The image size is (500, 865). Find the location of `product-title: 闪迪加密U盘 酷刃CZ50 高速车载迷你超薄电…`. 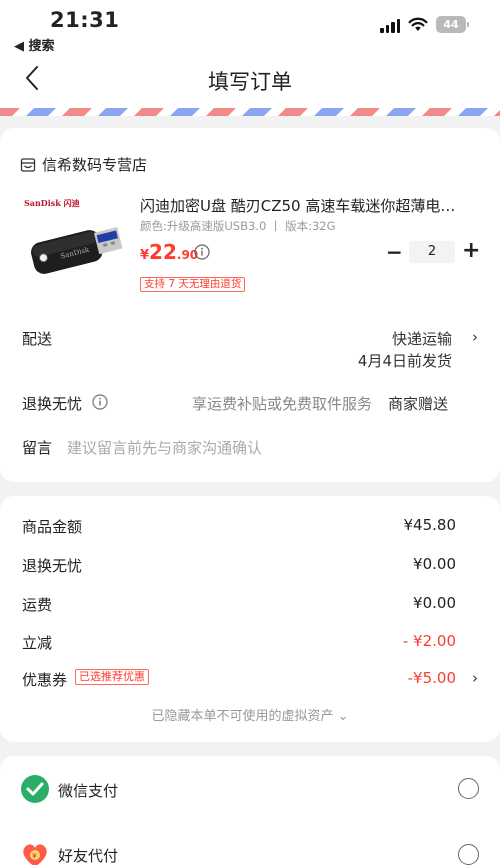

product-title: 闪迪加密U盘 酷刃CZ50 高速车载迷你超薄电… is located at coordinates (305, 205).